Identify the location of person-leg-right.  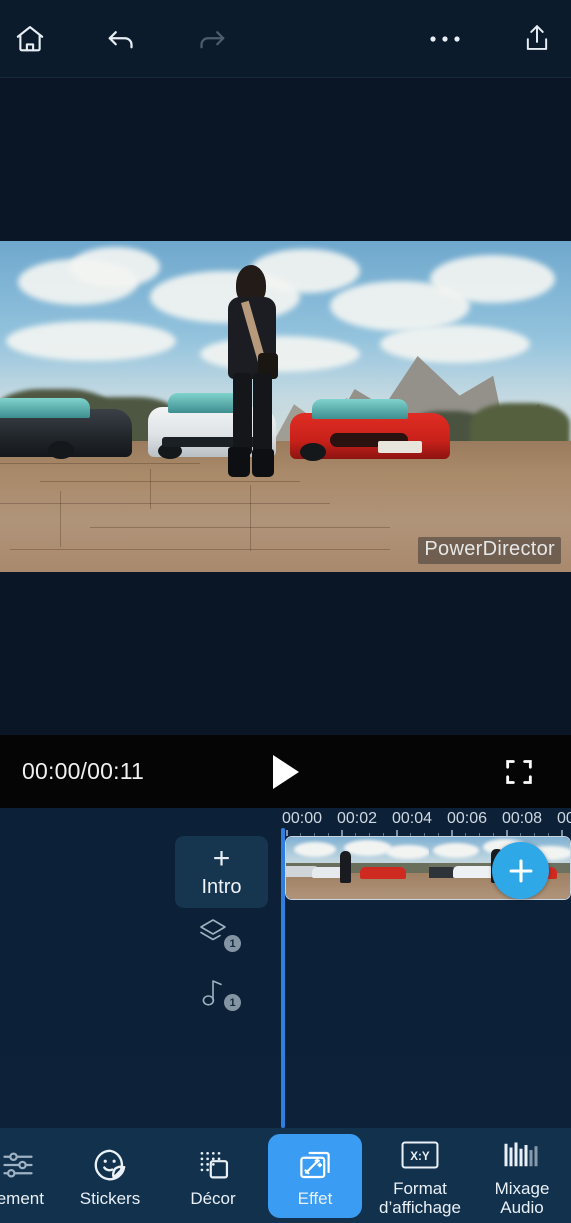
(262, 414).